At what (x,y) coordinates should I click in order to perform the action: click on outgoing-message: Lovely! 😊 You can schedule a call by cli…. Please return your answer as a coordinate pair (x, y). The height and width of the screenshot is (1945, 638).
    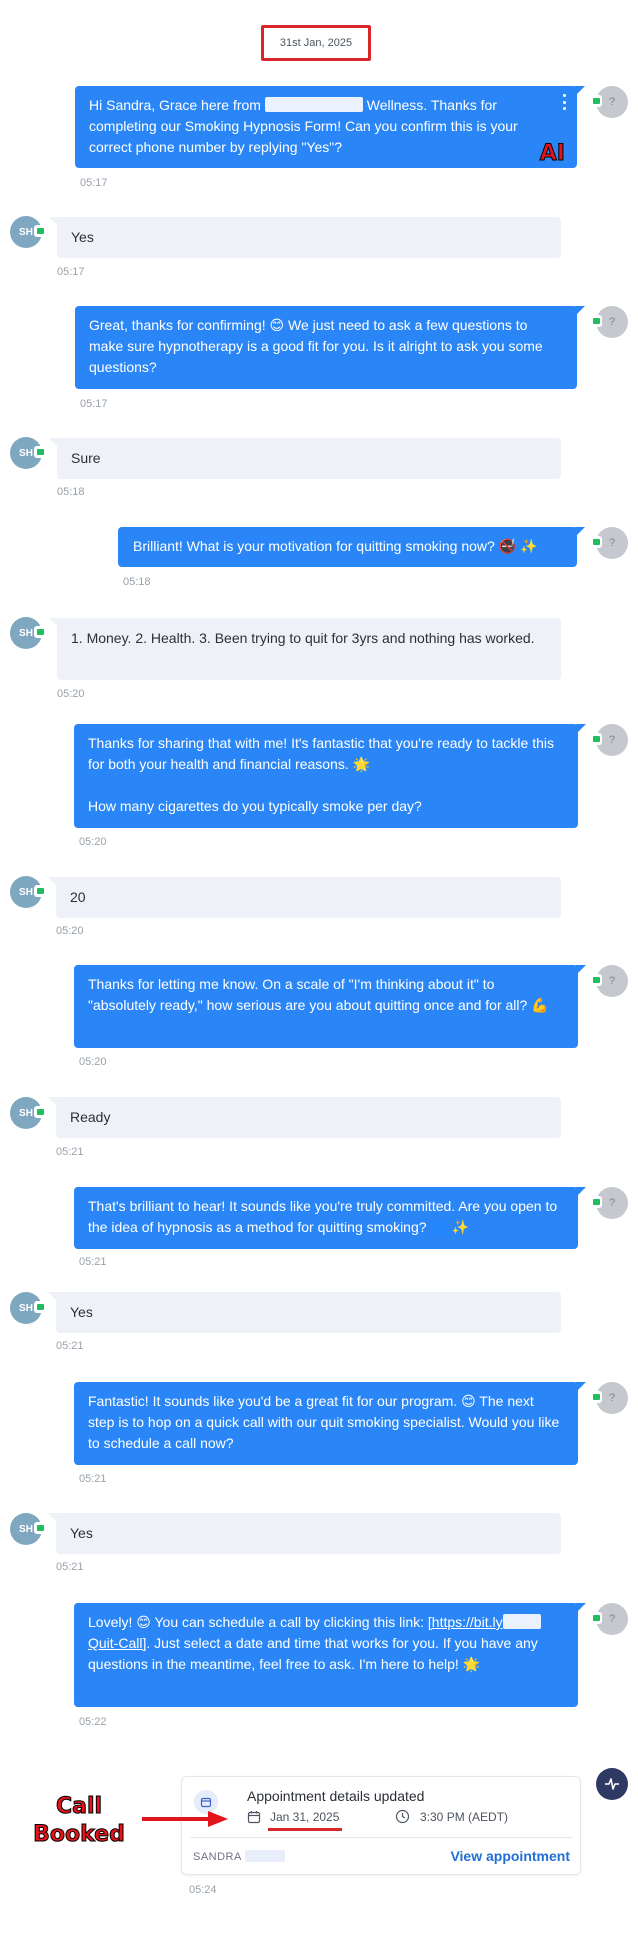
    Looking at the image, I should click on (330, 1655).